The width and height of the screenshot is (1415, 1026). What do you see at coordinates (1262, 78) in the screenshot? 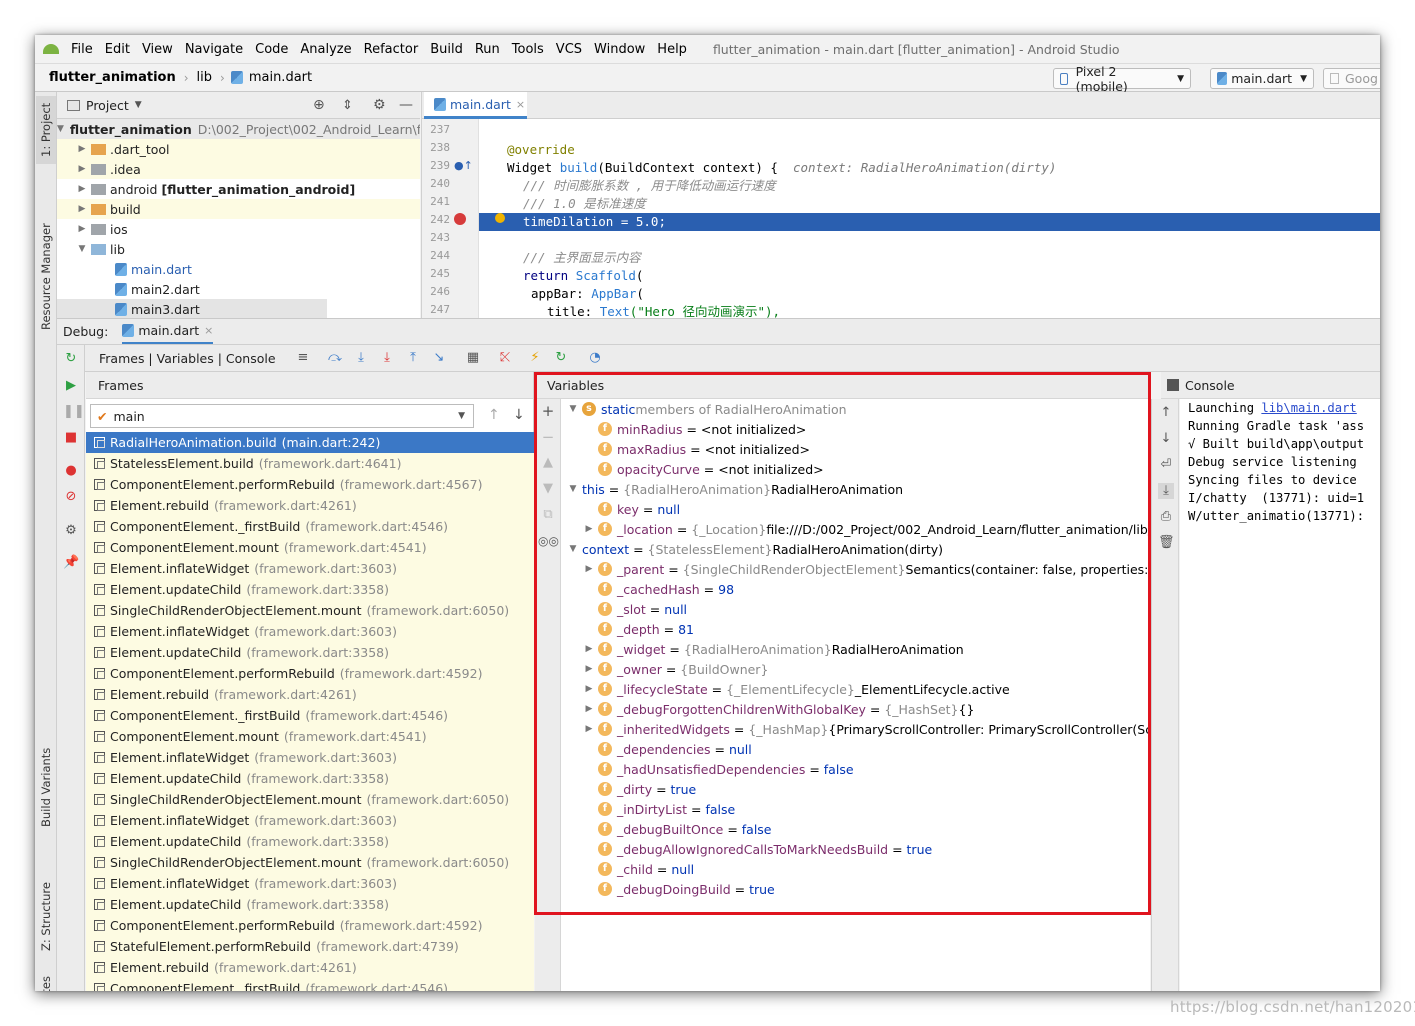
I see `run-config-selector: main.dart ▼` at bounding box center [1262, 78].